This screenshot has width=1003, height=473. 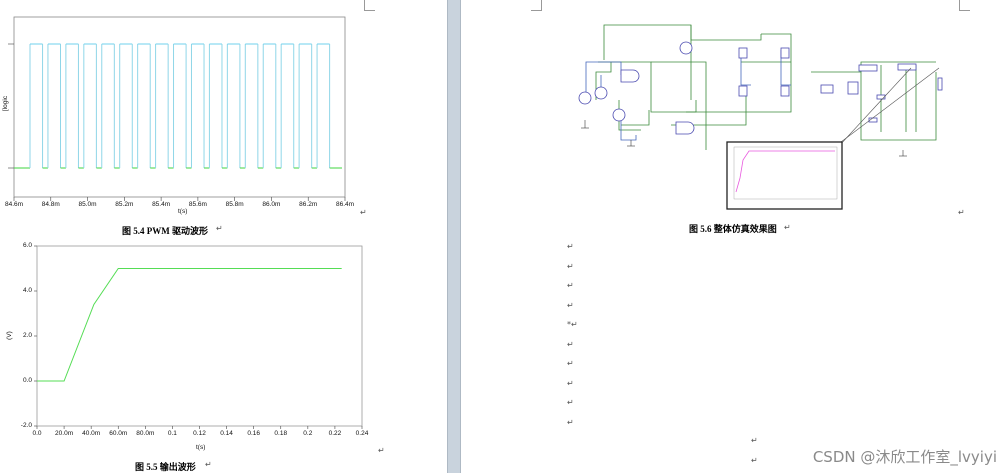 What do you see at coordinates (50, 204) in the screenshot?
I see `pwm-x-tick-label: 84.8m` at bounding box center [50, 204].